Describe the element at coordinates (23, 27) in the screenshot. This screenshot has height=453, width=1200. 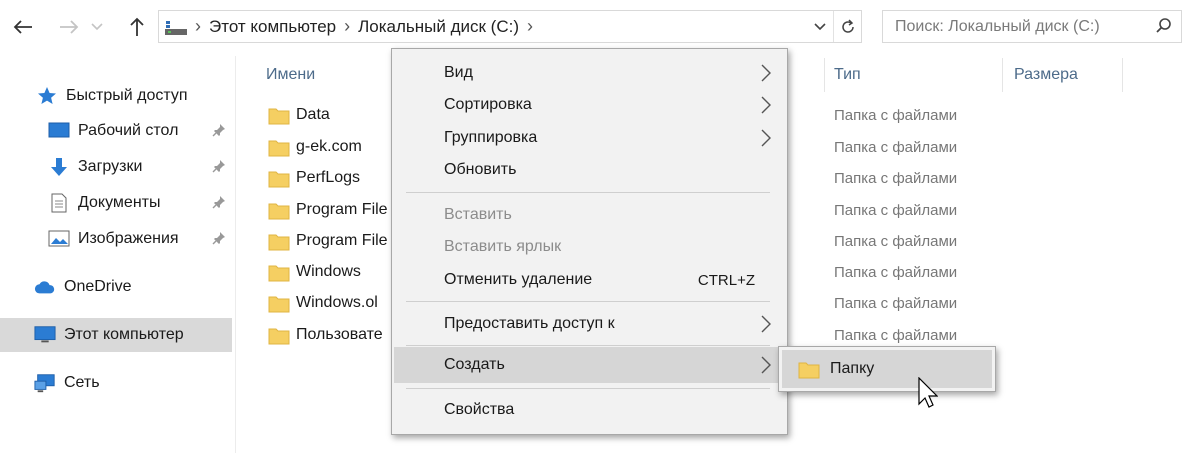
I see `back-button` at that location.